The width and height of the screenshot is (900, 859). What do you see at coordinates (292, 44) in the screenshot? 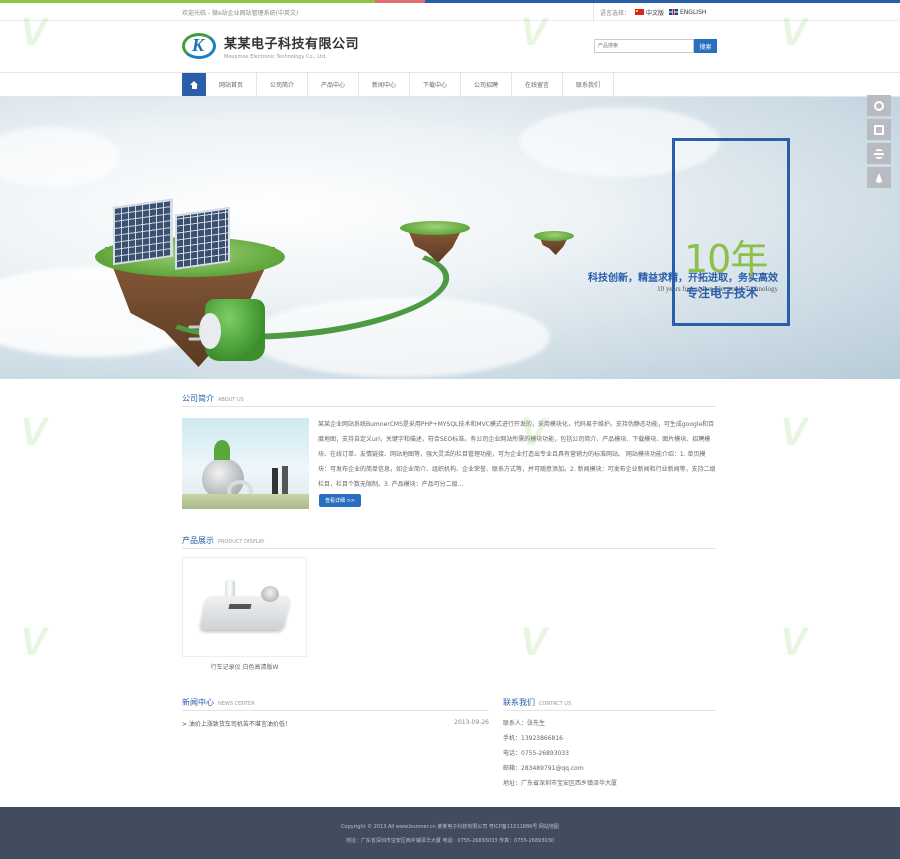
I see `company-name: 某某电子科技有限公司` at bounding box center [292, 44].